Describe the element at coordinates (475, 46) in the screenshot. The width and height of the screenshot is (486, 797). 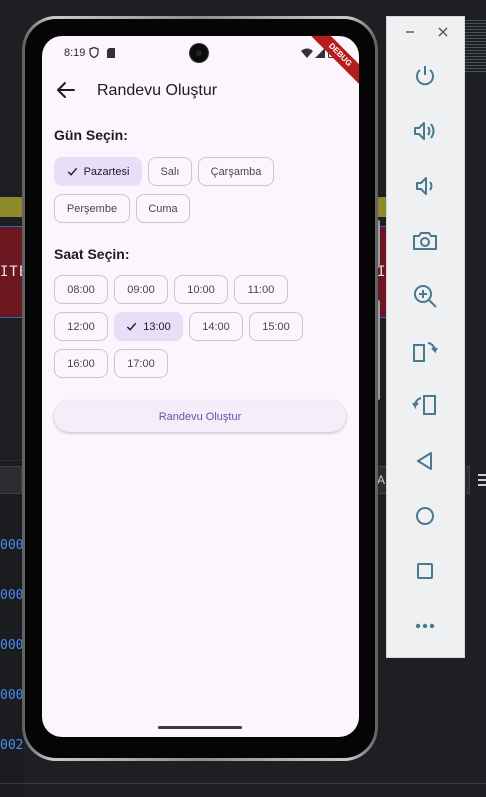
I see `background-code-minimap` at that location.